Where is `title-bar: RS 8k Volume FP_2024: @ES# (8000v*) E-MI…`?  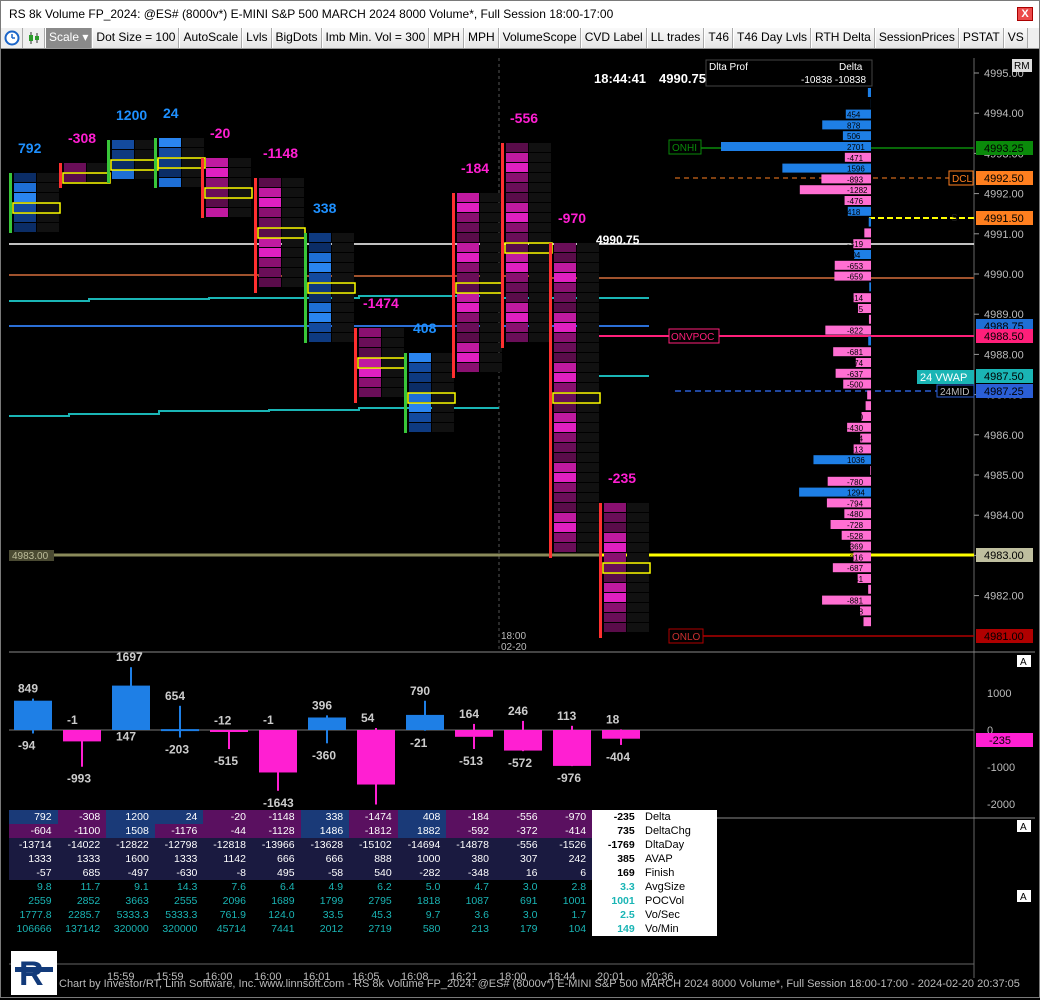 title-bar: RS 8k Volume FP_2024: @ES# (8000v*) E-MI… is located at coordinates (520, 14).